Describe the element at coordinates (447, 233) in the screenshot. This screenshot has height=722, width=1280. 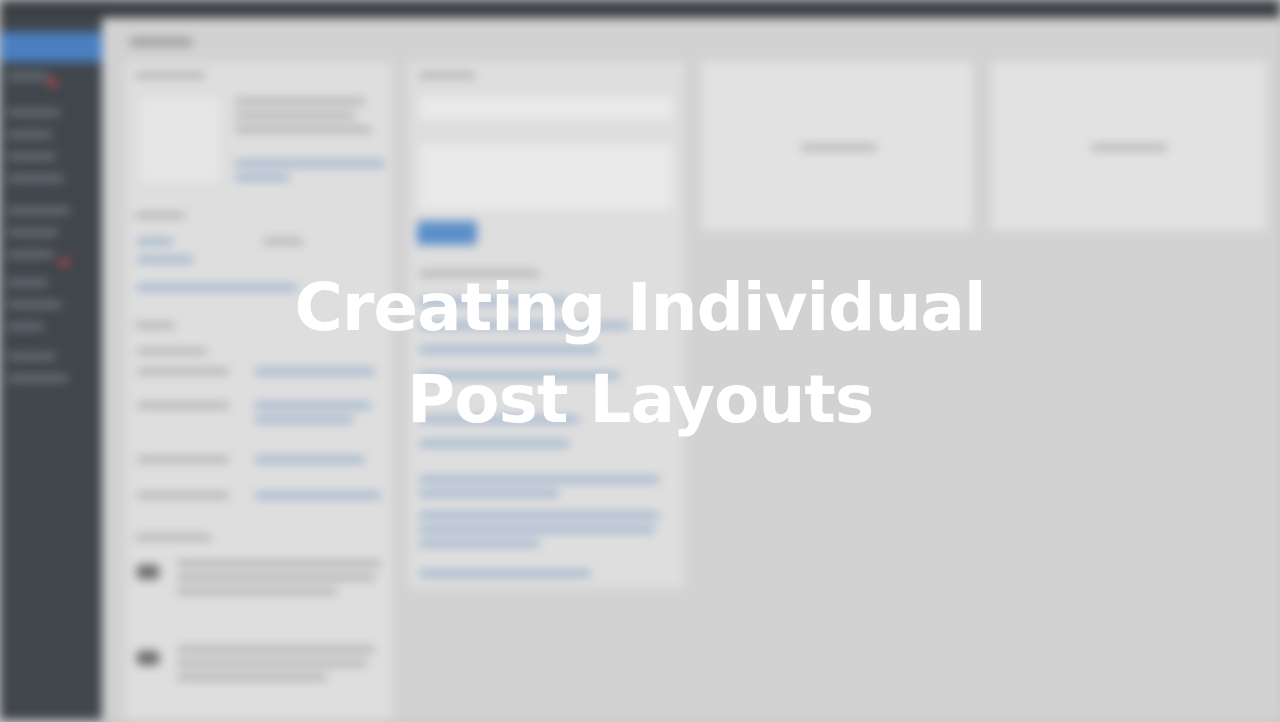
I see `save-draft-button` at that location.